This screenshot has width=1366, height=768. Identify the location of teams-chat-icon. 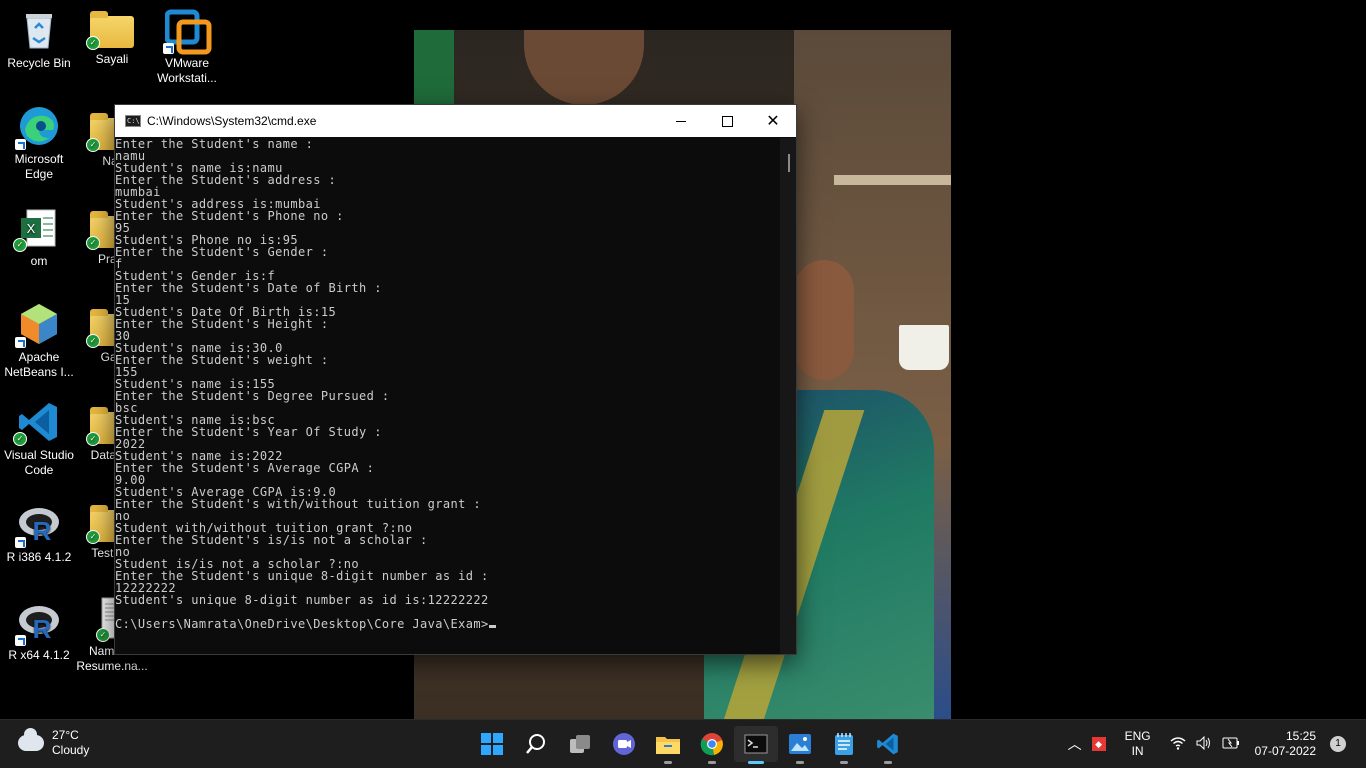
(624, 744).